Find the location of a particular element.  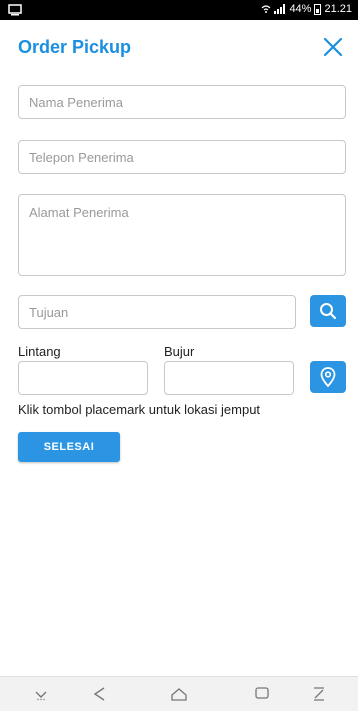

longitude-input is located at coordinates (229, 378).